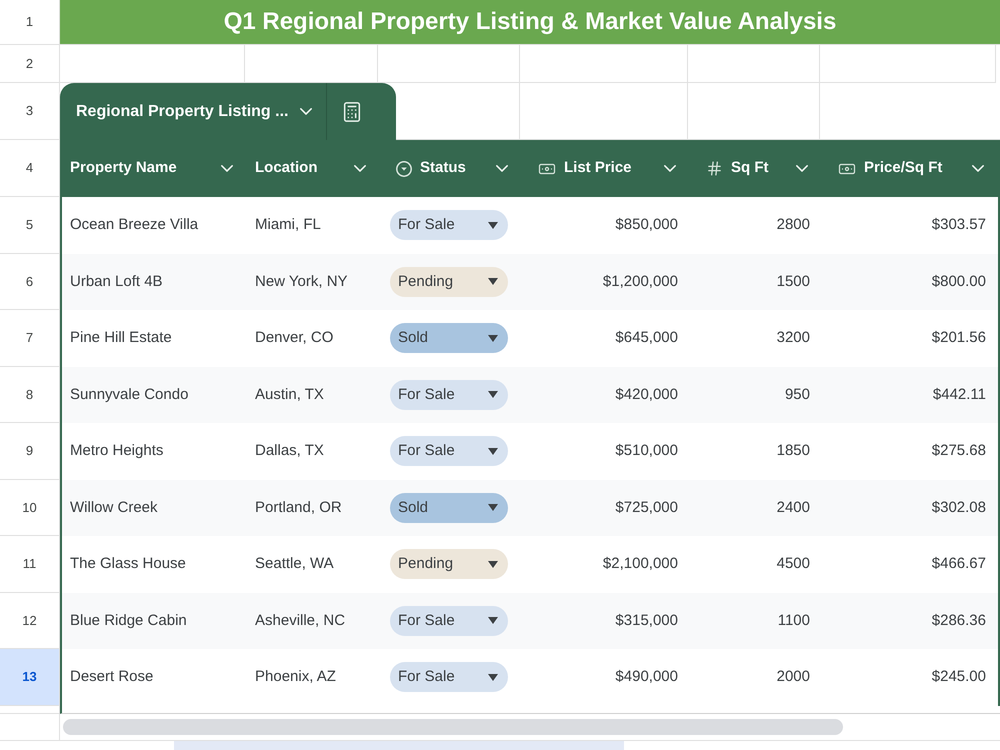 This screenshot has width=1000, height=750. Describe the element at coordinates (640, 564) in the screenshot. I see `table-cell-text: $2,100,000` at that location.